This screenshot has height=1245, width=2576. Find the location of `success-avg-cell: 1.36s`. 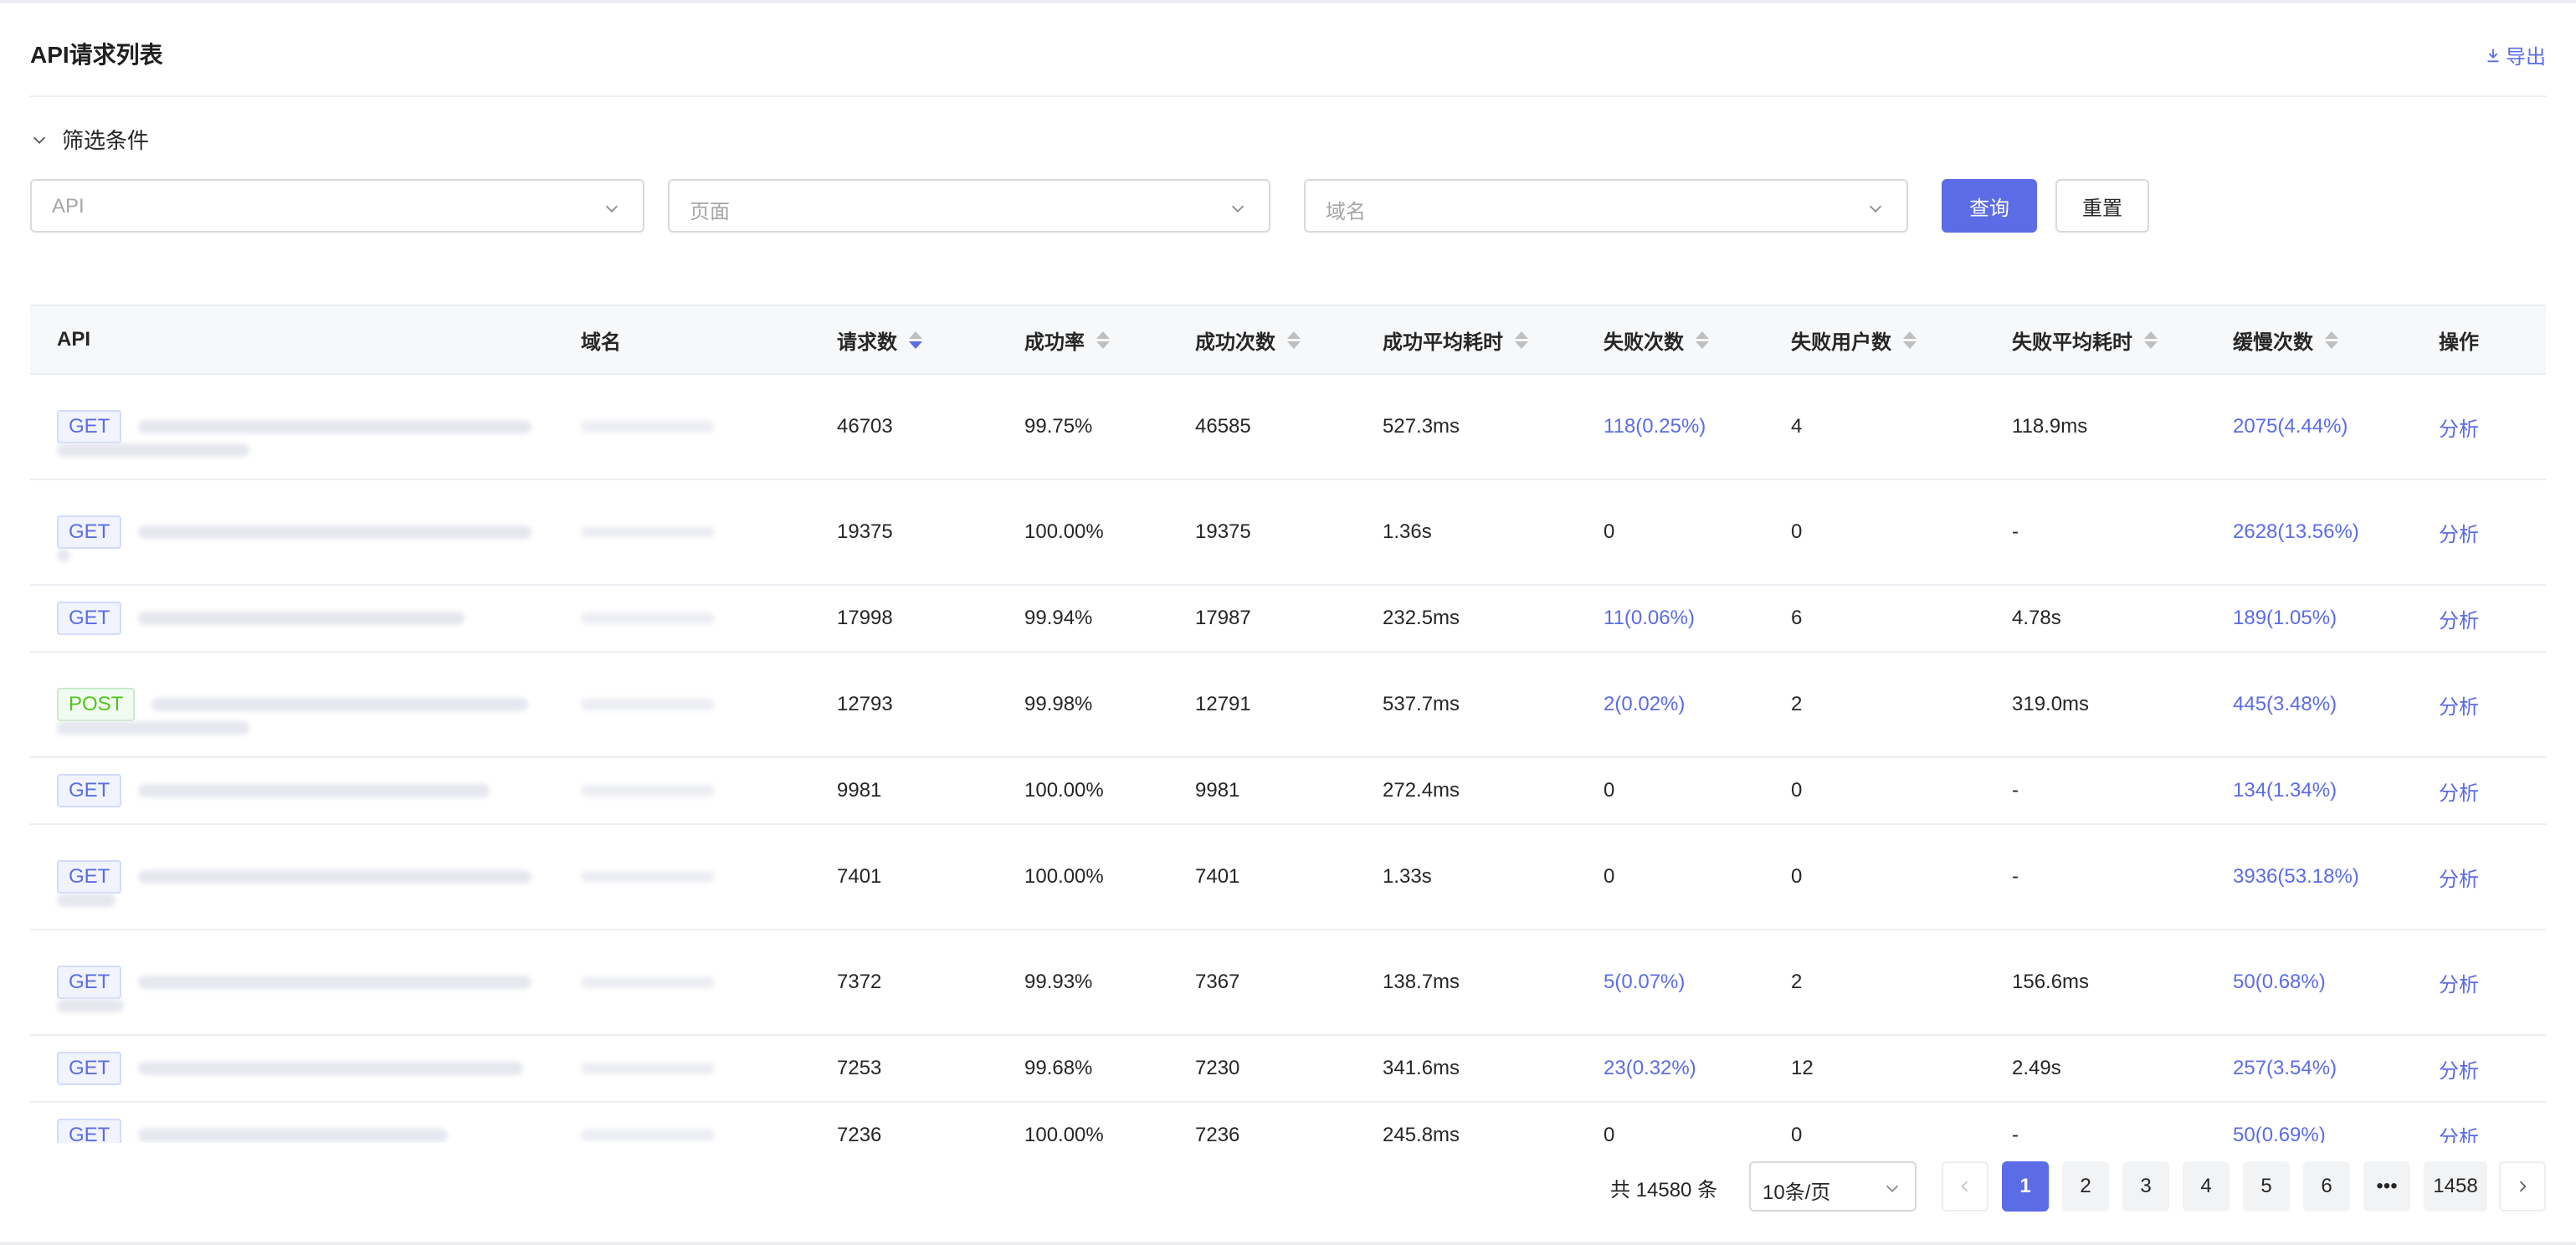

success-avg-cell: 1.36s is located at coordinates (1466, 532).